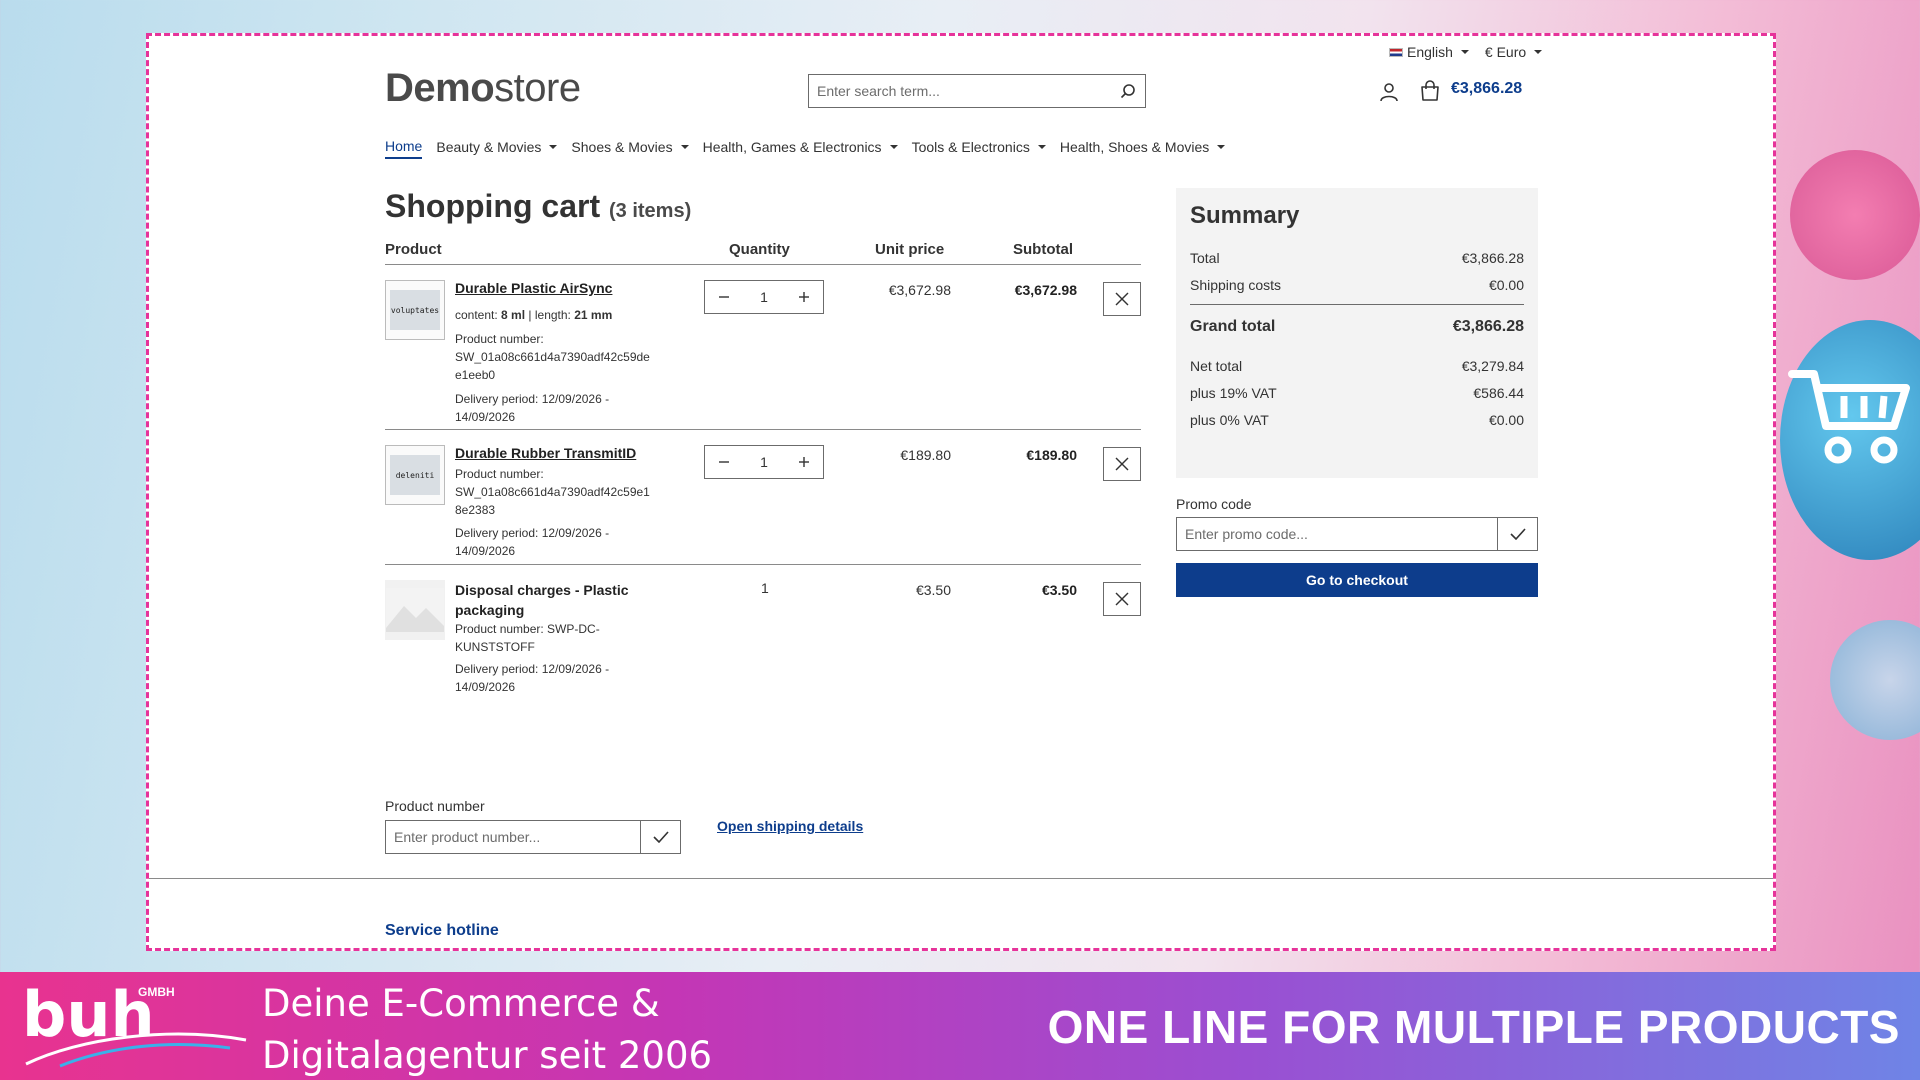  Describe the element at coordinates (495, 647) in the screenshot. I see `product-number-value: KUNSTSTOFF` at that location.